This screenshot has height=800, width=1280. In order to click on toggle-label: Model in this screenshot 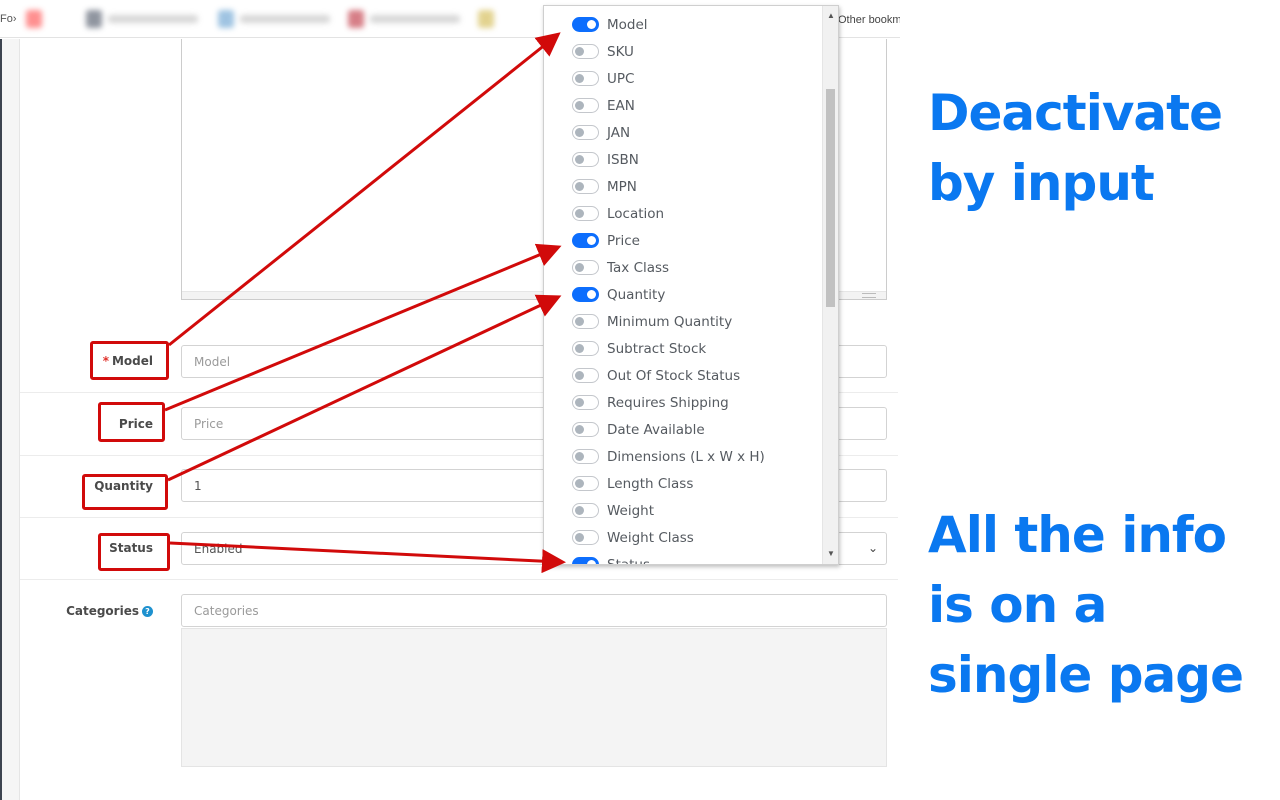, I will do `click(627, 24)`.